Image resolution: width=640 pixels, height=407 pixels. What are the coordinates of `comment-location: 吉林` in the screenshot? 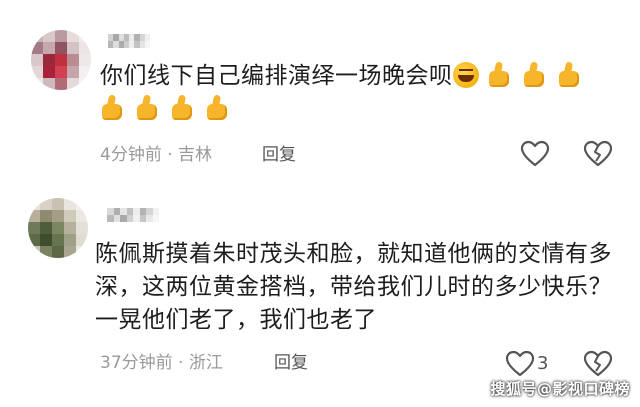 It's located at (195, 155).